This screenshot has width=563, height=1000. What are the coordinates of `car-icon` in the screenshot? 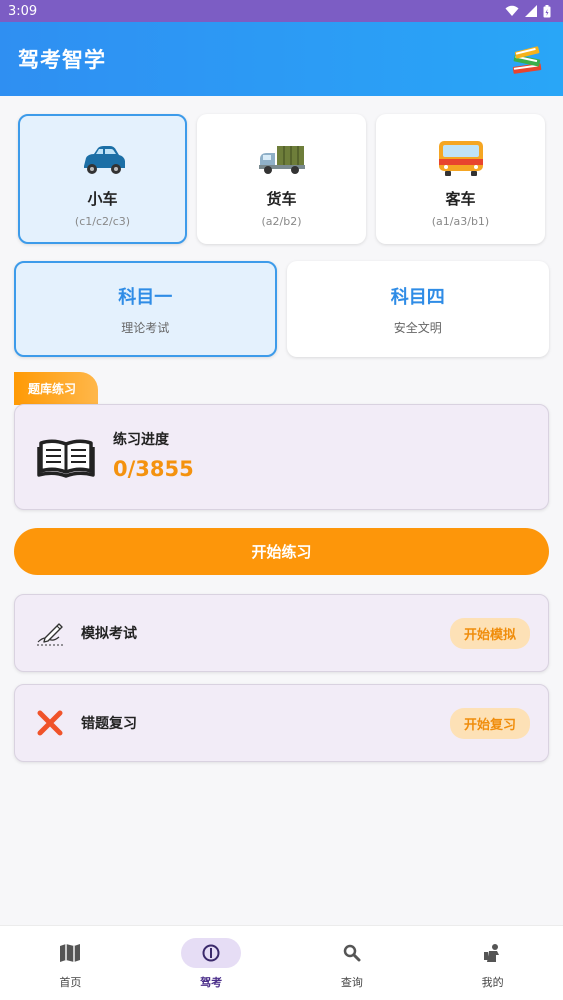 It's located at (104, 160).